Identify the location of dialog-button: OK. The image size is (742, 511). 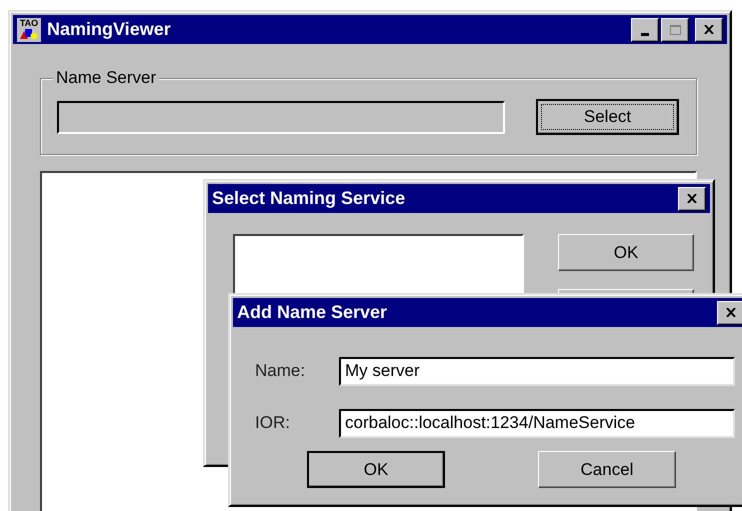
(376, 469).